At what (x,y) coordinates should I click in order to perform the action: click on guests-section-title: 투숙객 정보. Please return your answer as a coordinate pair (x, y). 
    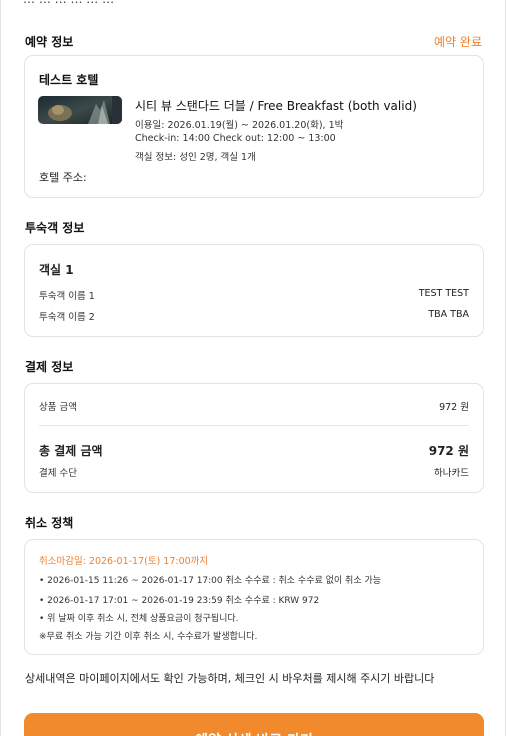
    Looking at the image, I should click on (55, 228).